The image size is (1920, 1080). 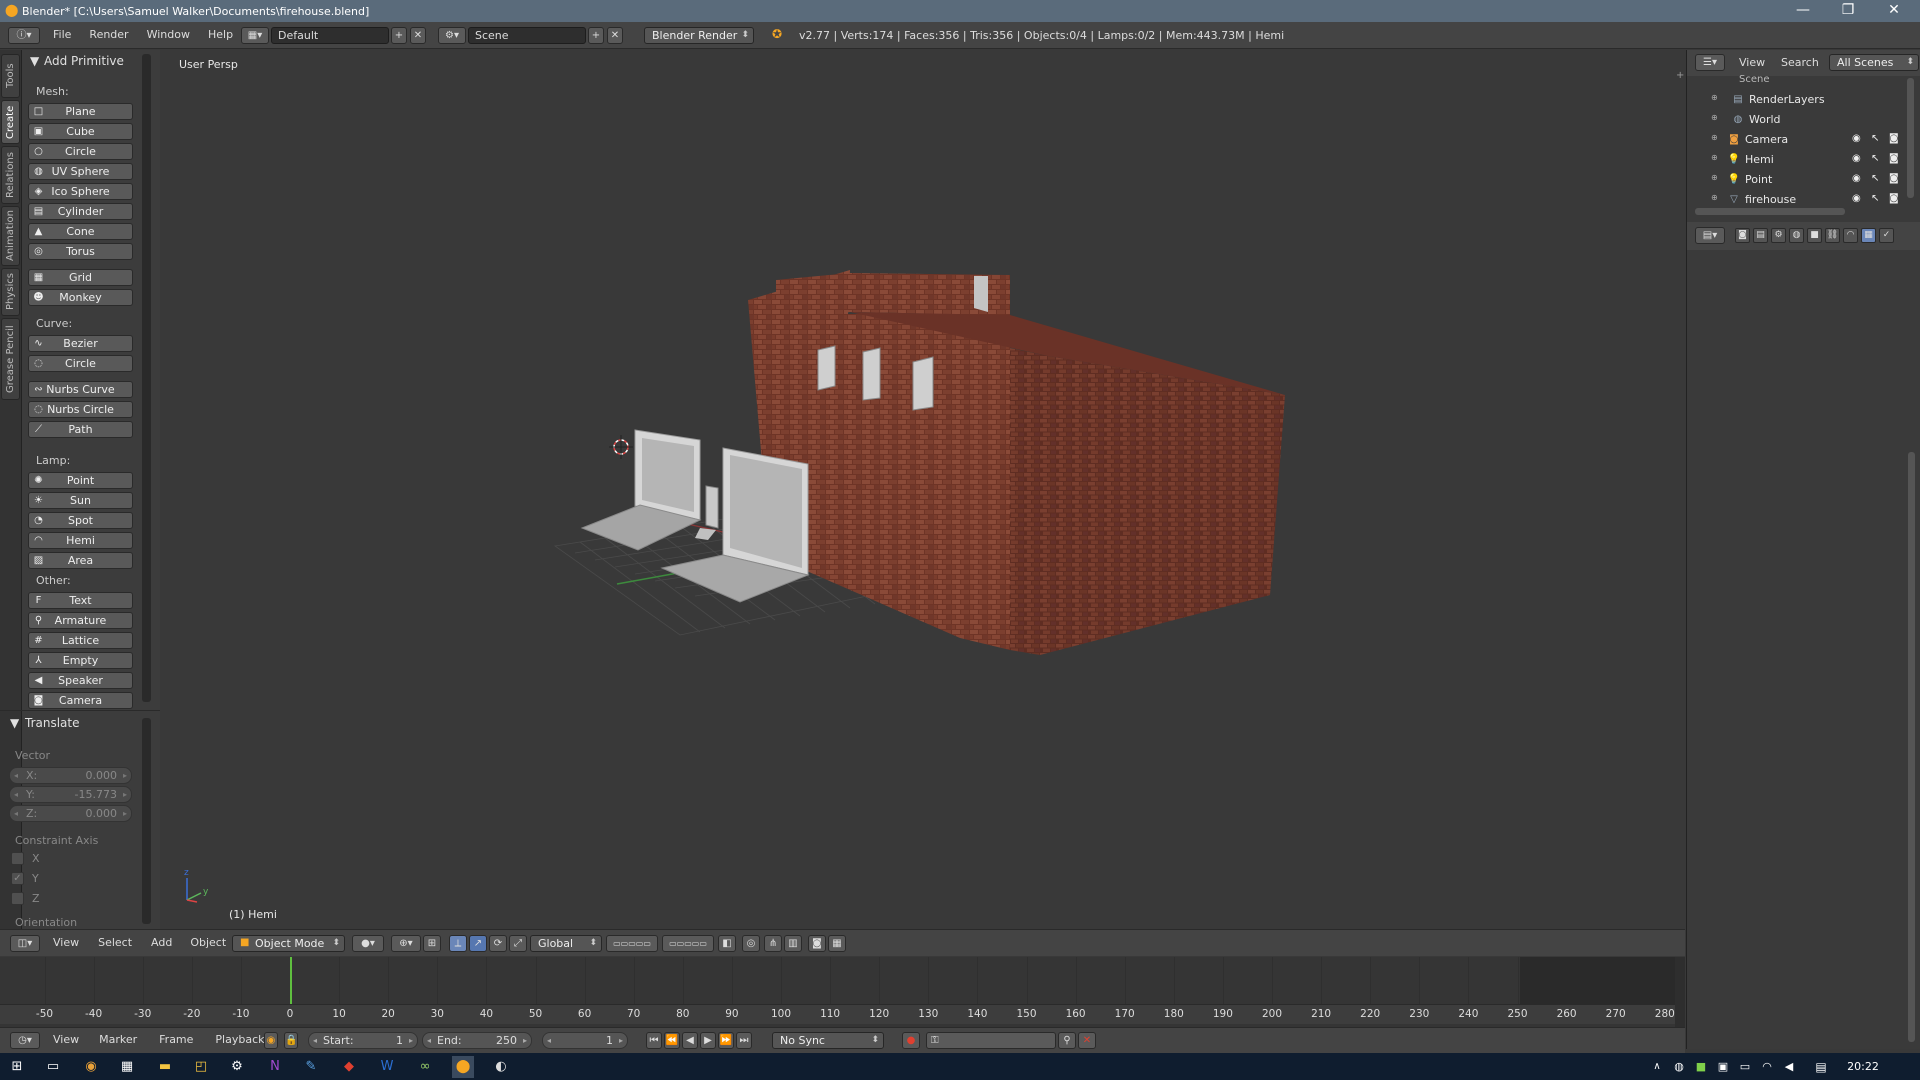 I want to click on 3d-editor-type-button: ◫▾, so click(x=25, y=943).